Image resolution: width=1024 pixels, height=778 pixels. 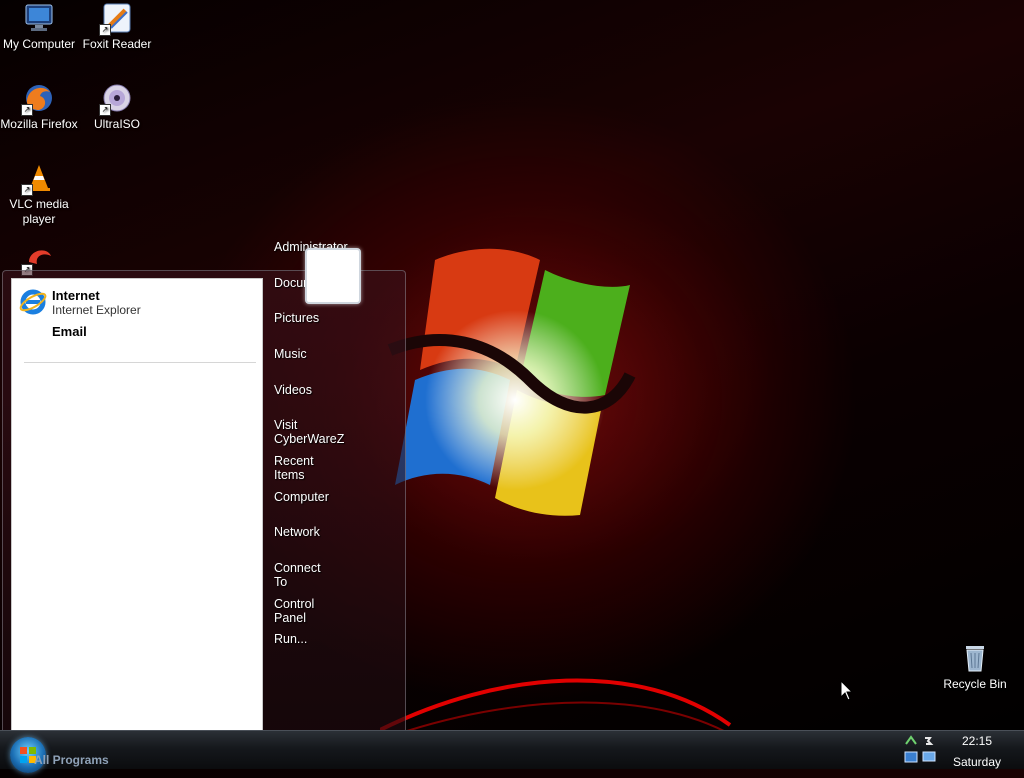 I want to click on link-recent-items: Recent Items, so click(x=294, y=468).